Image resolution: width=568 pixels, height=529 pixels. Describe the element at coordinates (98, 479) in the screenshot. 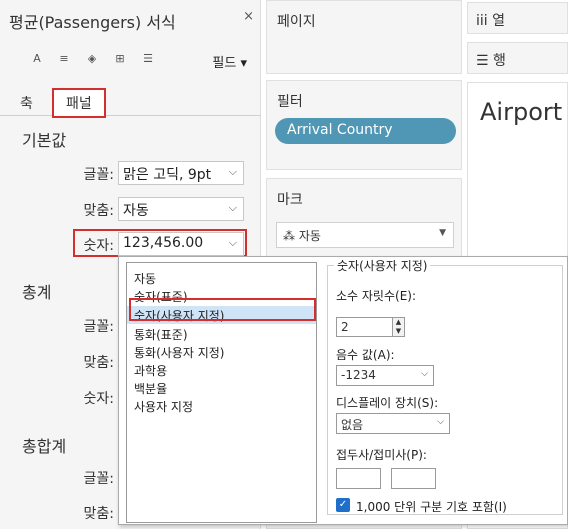

I see `grand-totals-font-label: 글꼴:` at that location.